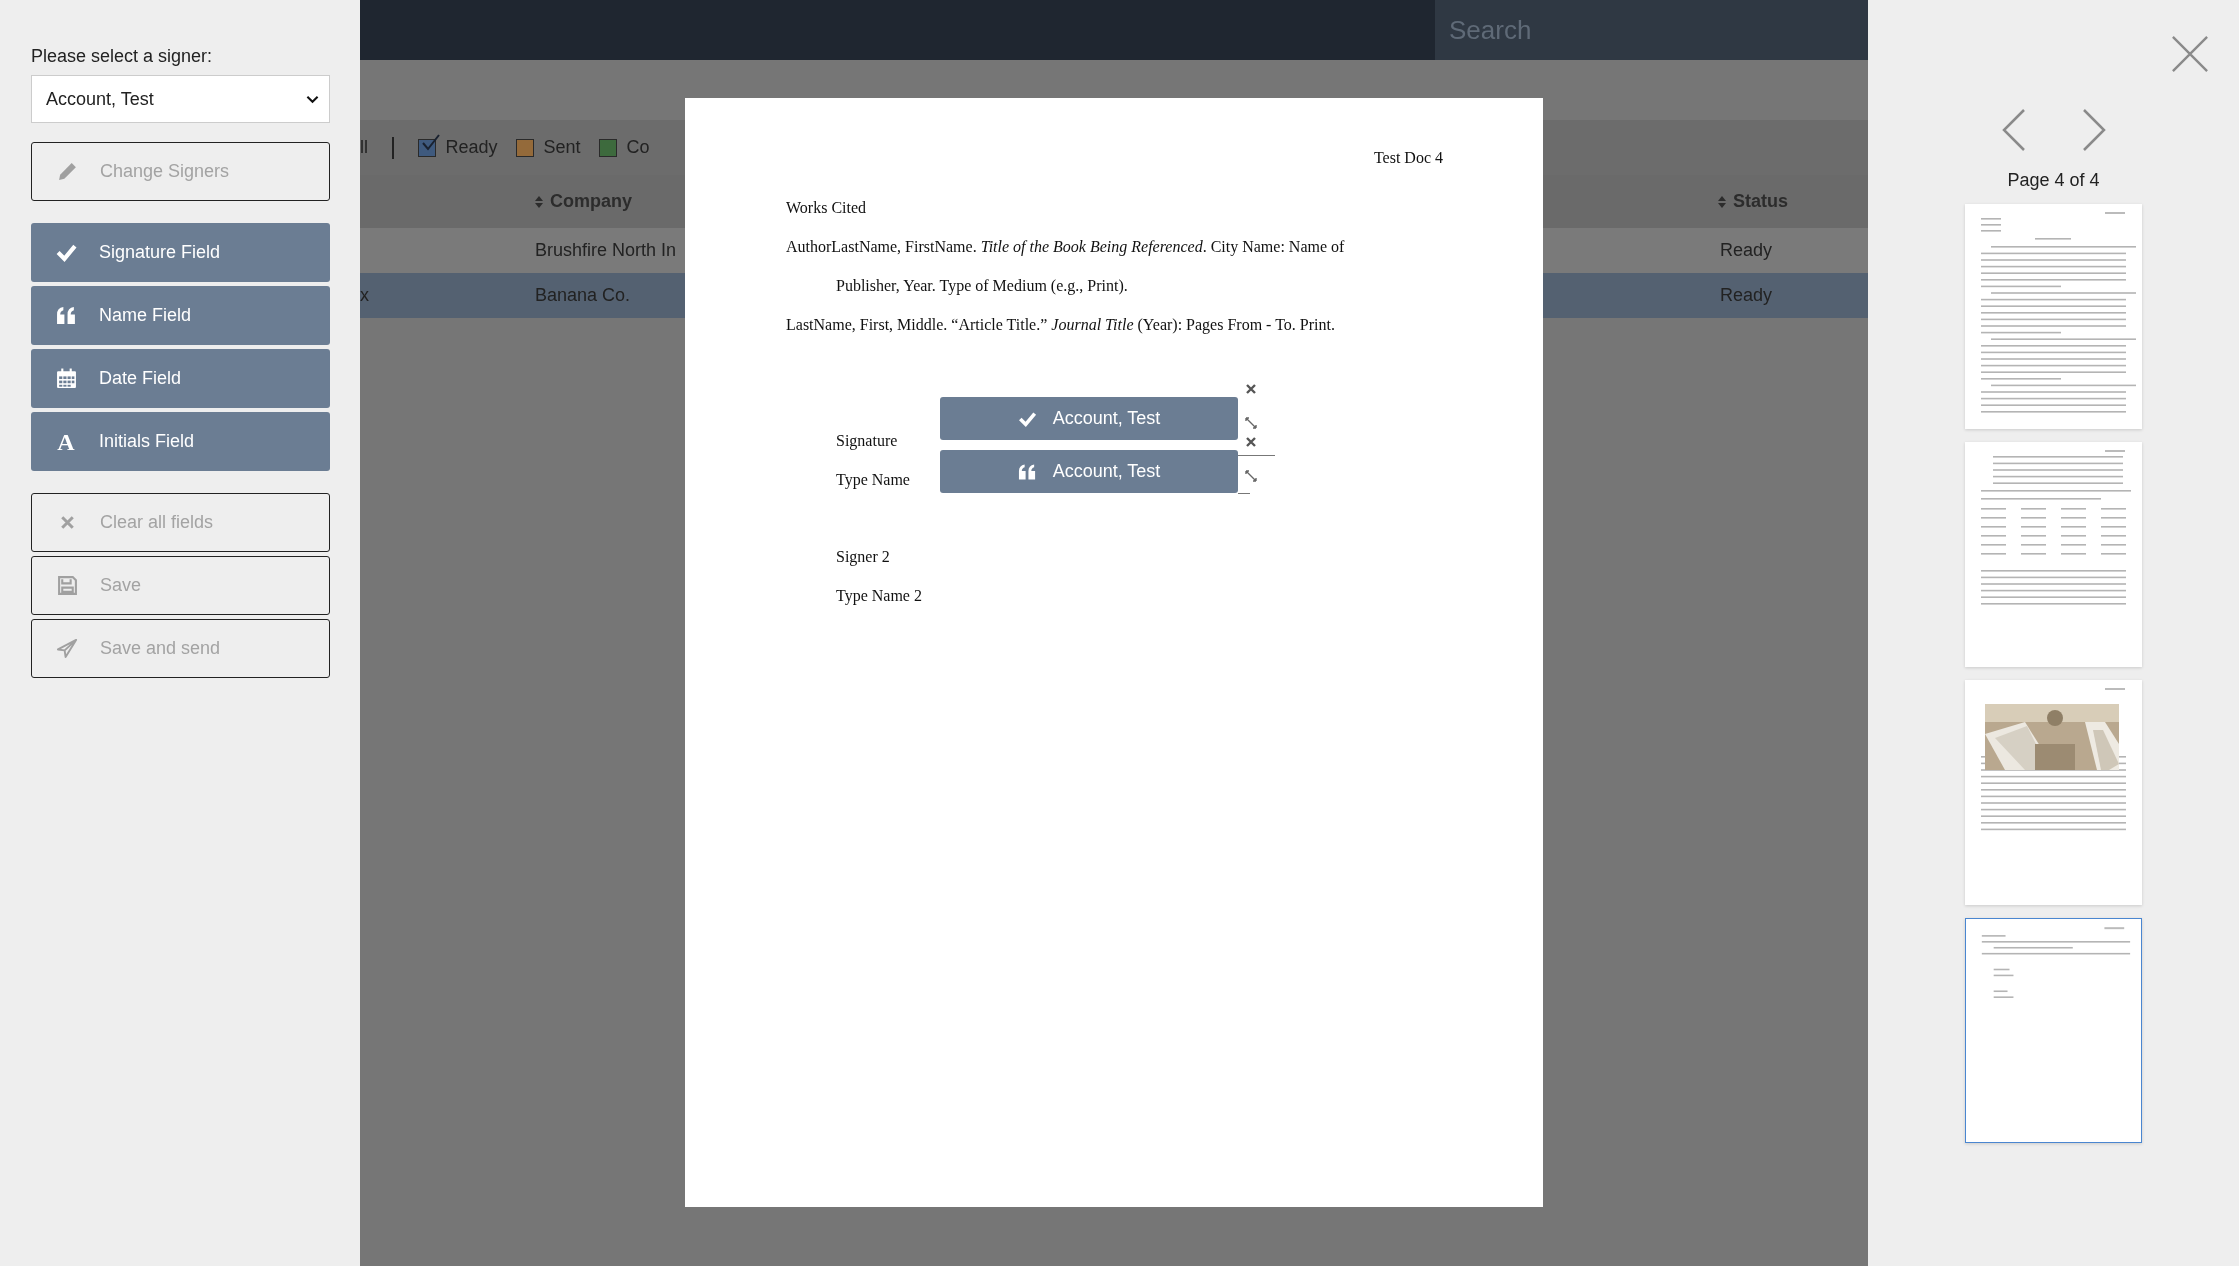 The width and height of the screenshot is (2239, 1266). What do you see at coordinates (591, 201) in the screenshot?
I see `column-header: Company` at bounding box center [591, 201].